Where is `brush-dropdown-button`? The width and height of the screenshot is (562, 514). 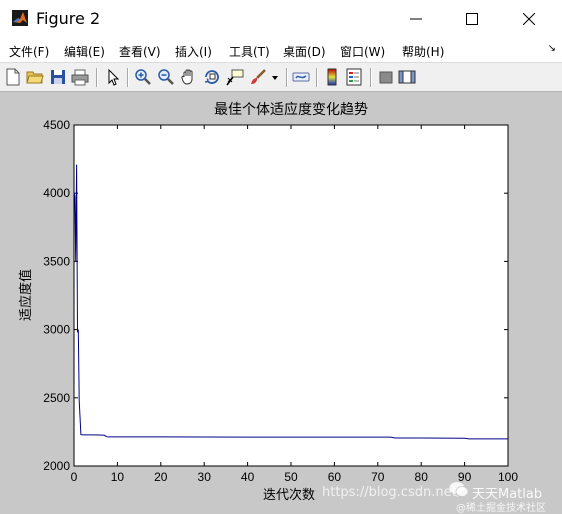 brush-dropdown-button is located at coordinates (275, 77).